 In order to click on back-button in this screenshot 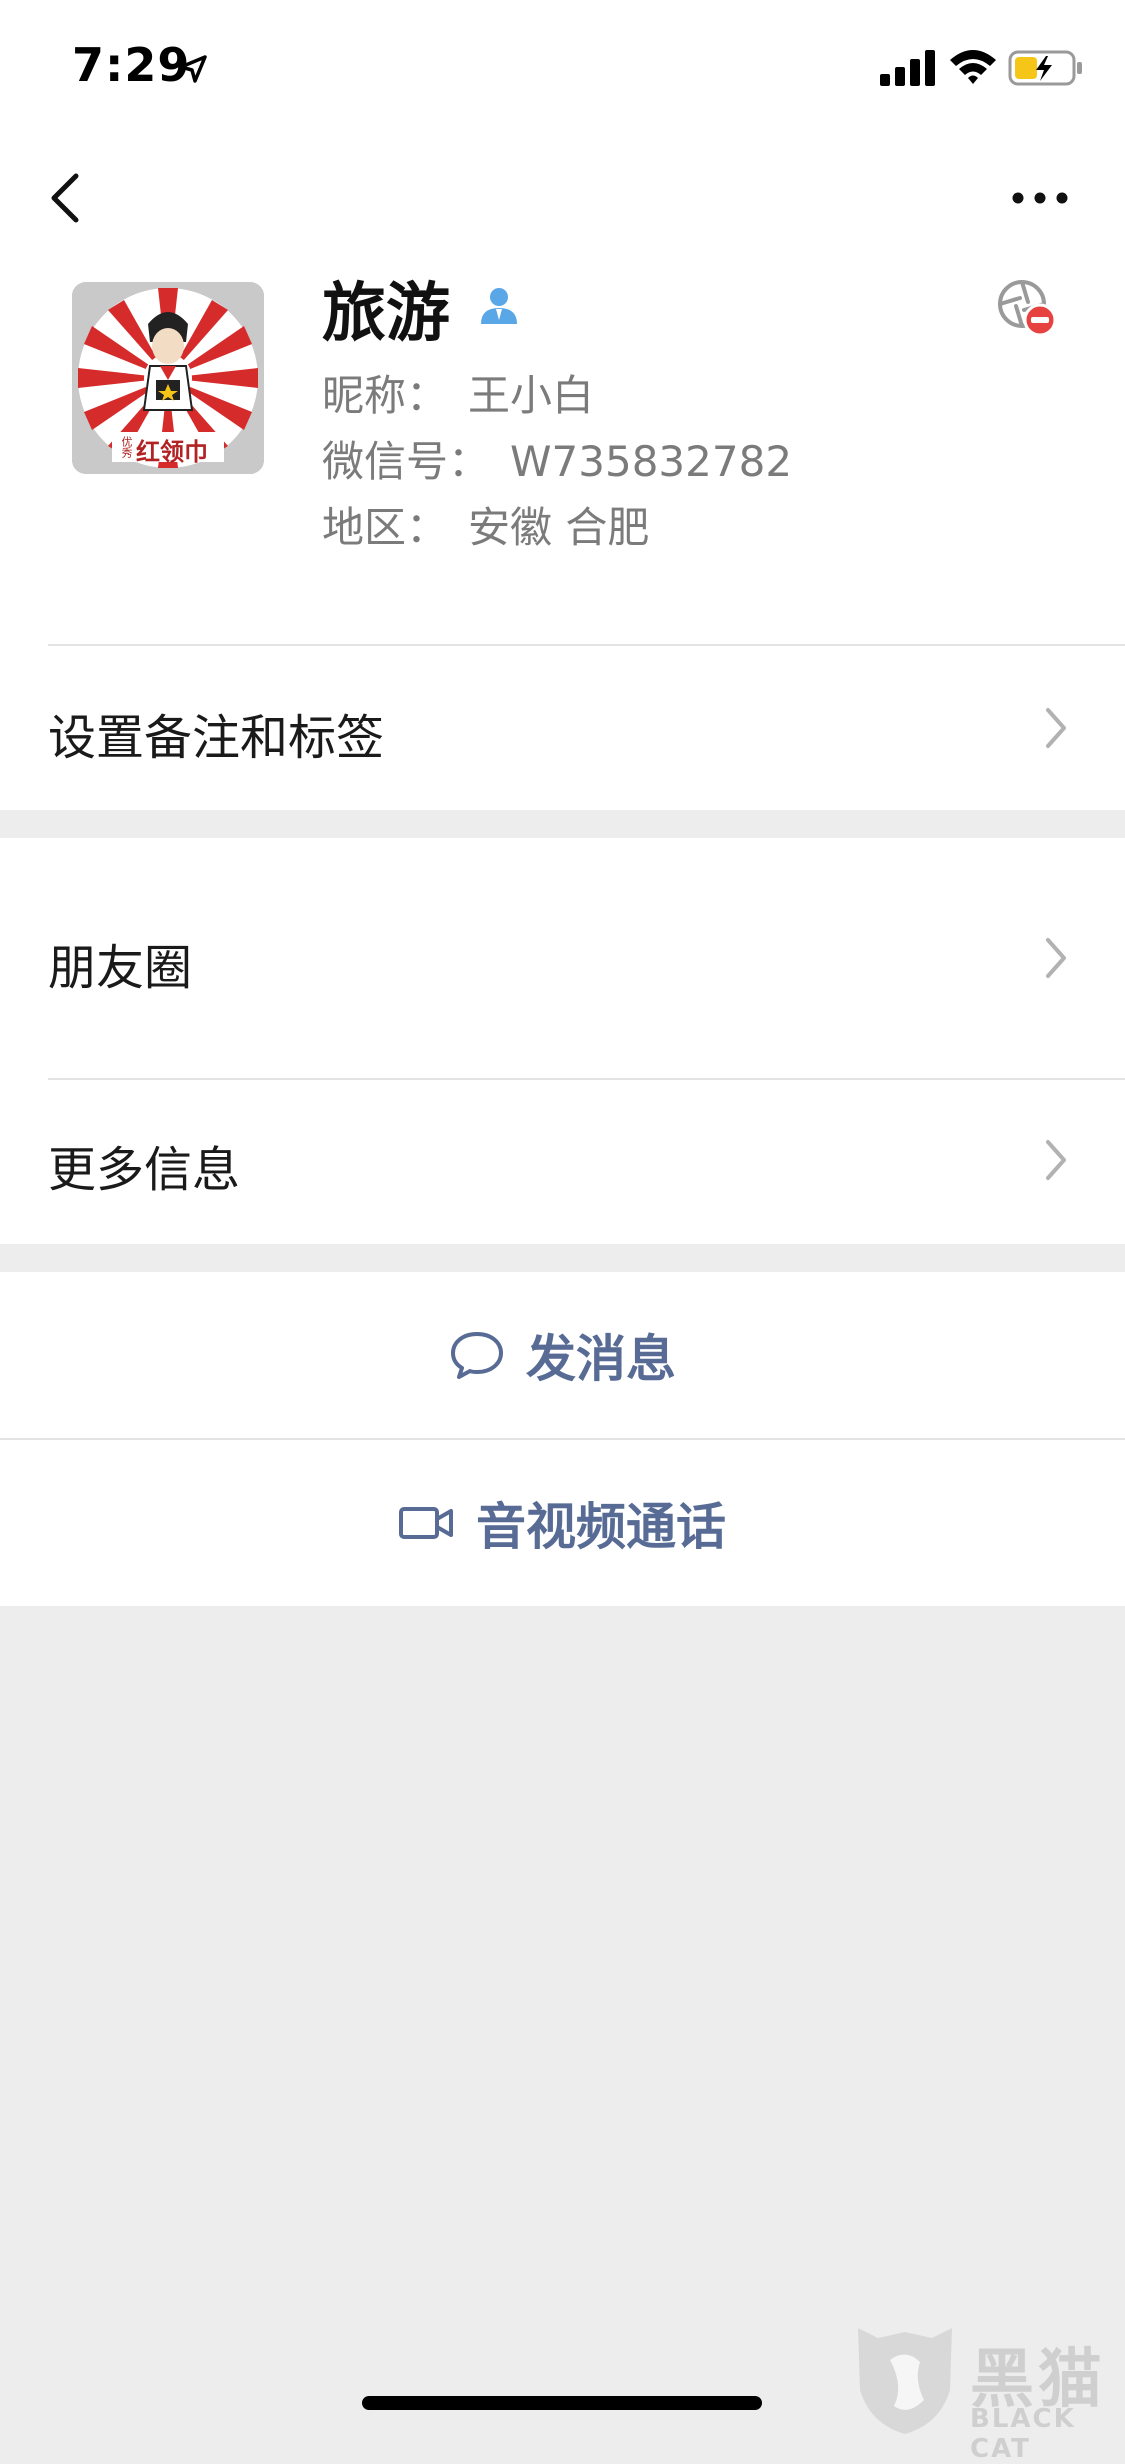, I will do `click(66, 198)`.